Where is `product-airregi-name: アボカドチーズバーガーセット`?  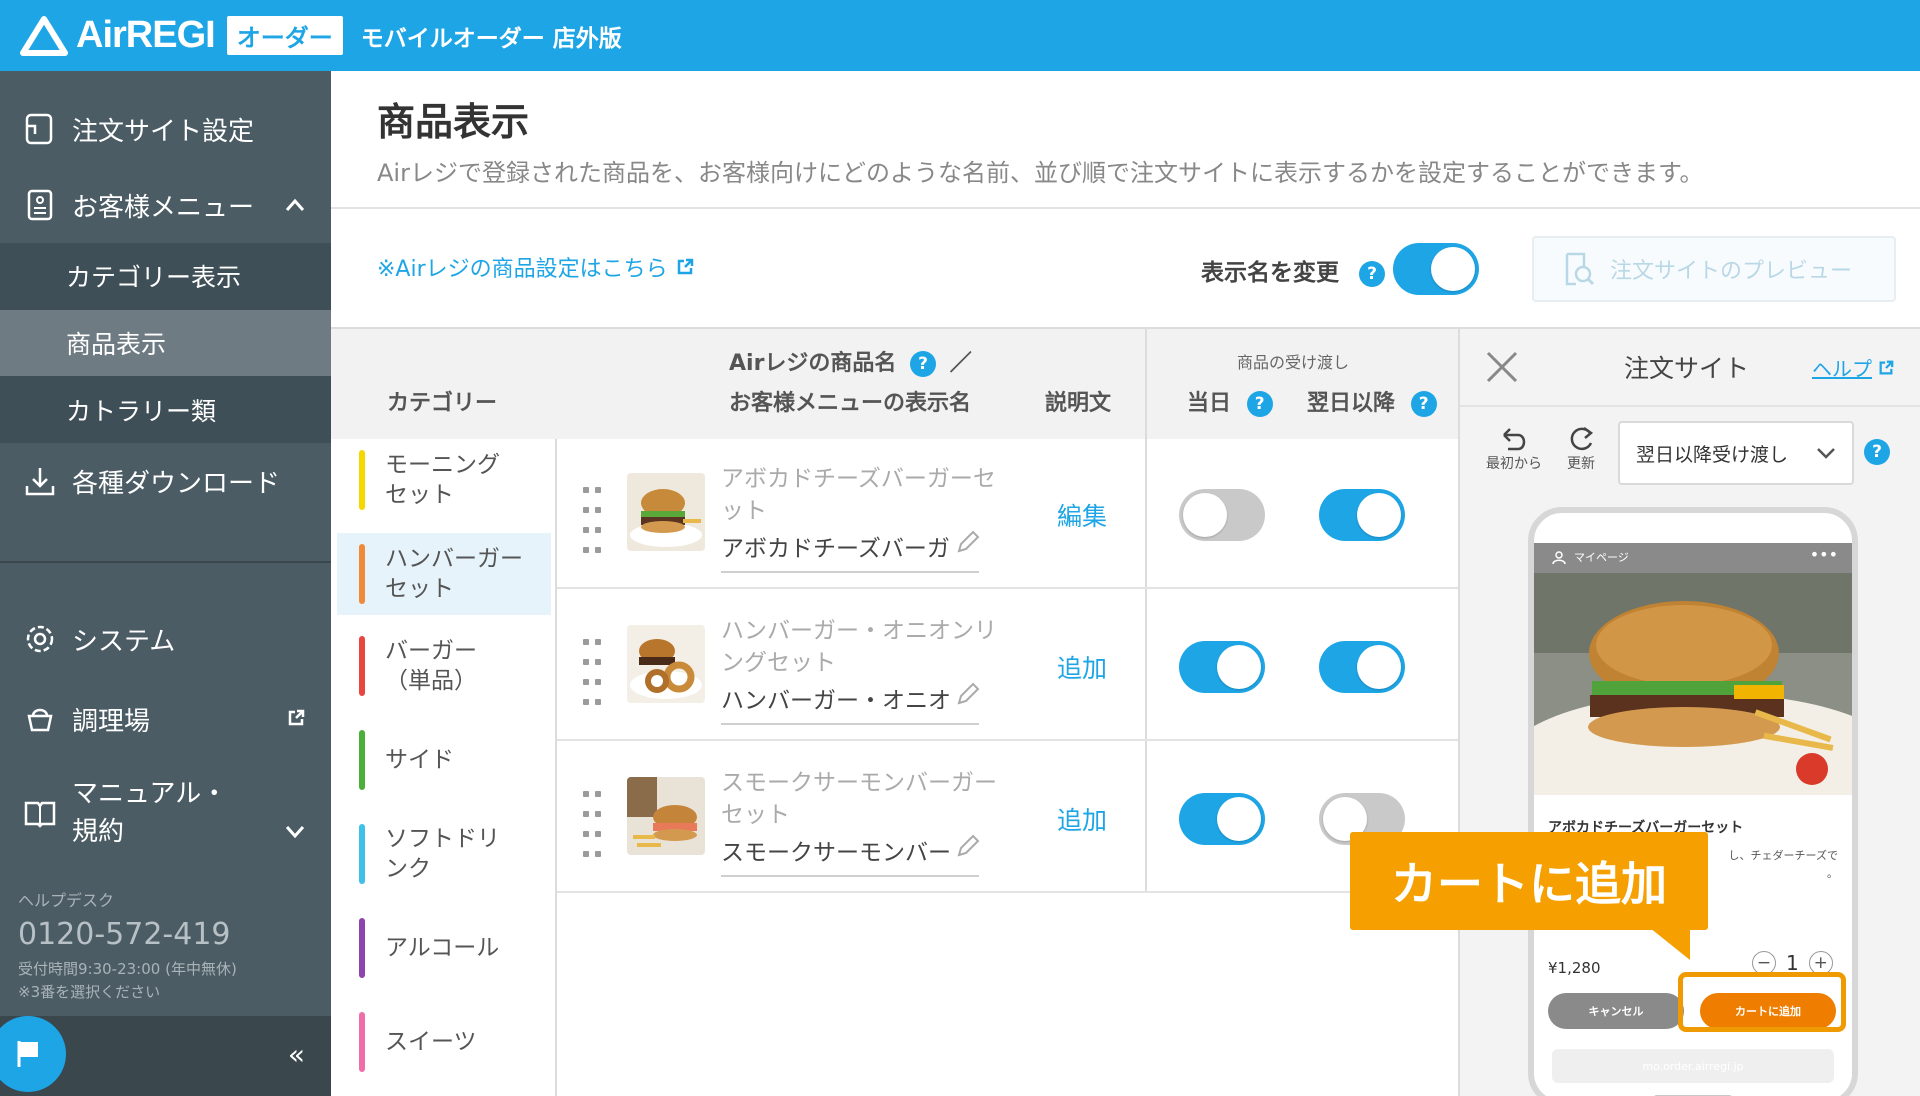
product-airregi-name: アボカドチーズバーガーセット is located at coordinates (858, 495).